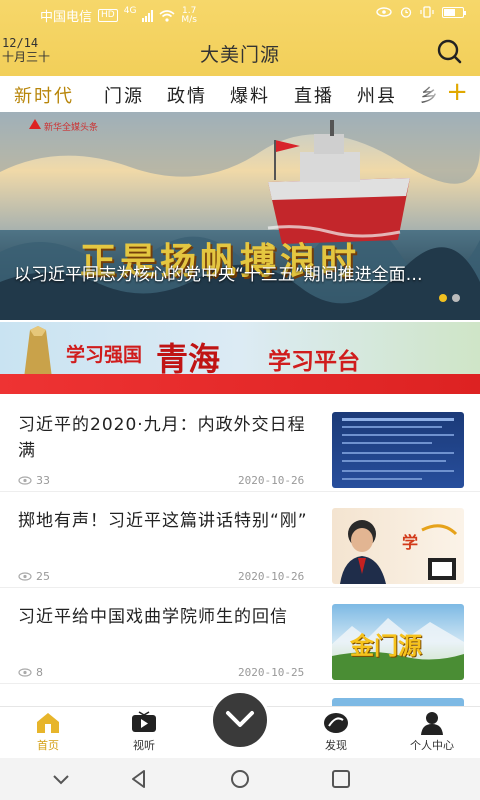 The width and height of the screenshot is (480, 800). Describe the element at coordinates (168, 438) in the screenshot. I see `news-title: 习近平的2020·九月：内政外交日程满` at that location.